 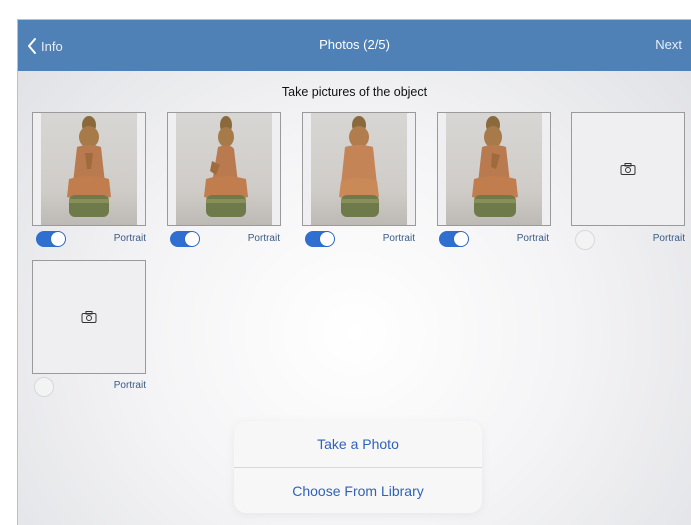 I want to click on statue-three-quarter-image, so click(x=495, y=166).